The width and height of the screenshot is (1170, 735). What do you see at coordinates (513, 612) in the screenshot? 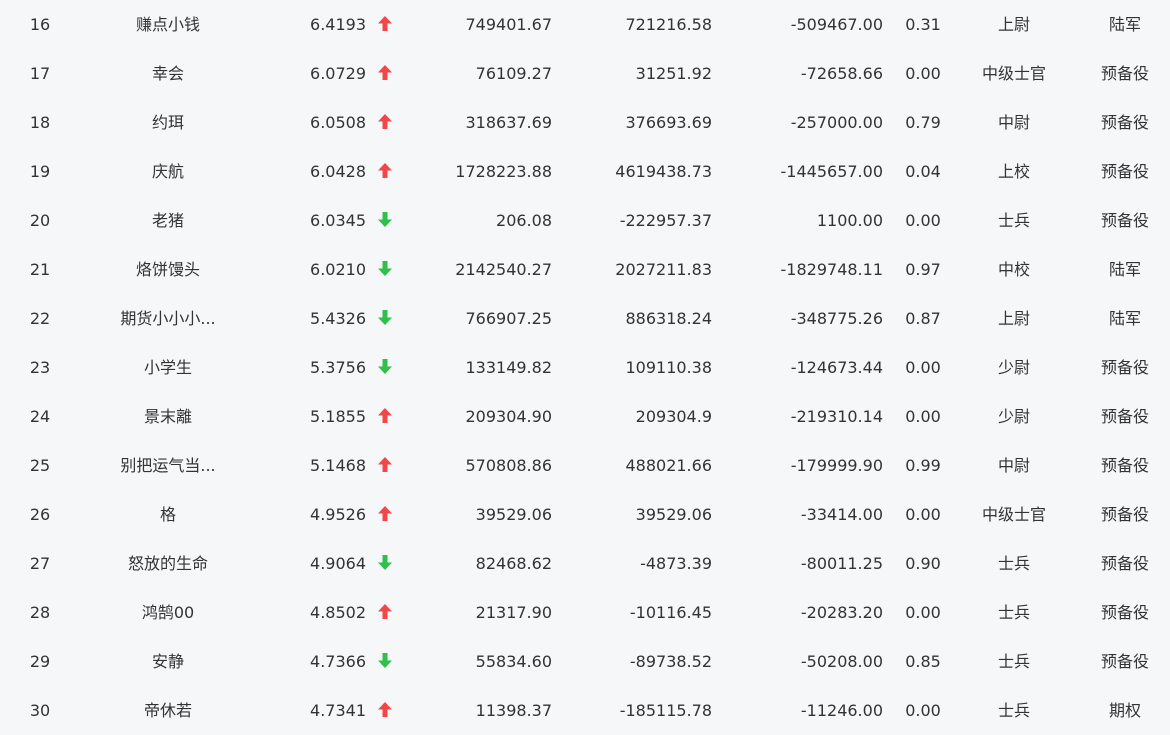
I see `value-a-cell: 21317.90` at bounding box center [513, 612].